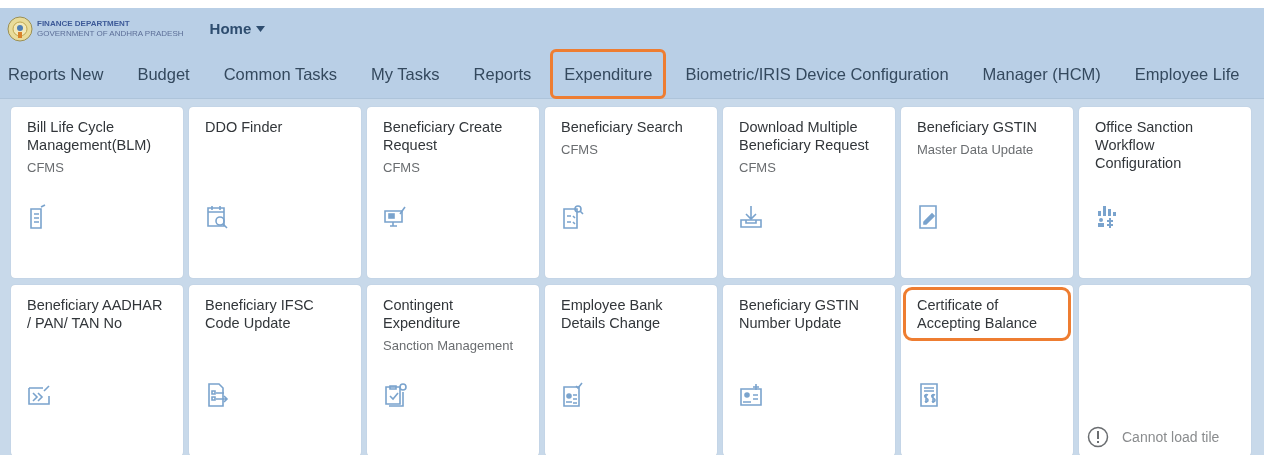 This screenshot has width=1264, height=455. What do you see at coordinates (1041, 74) in the screenshot?
I see `nav-tab: Manager (HCM)` at bounding box center [1041, 74].